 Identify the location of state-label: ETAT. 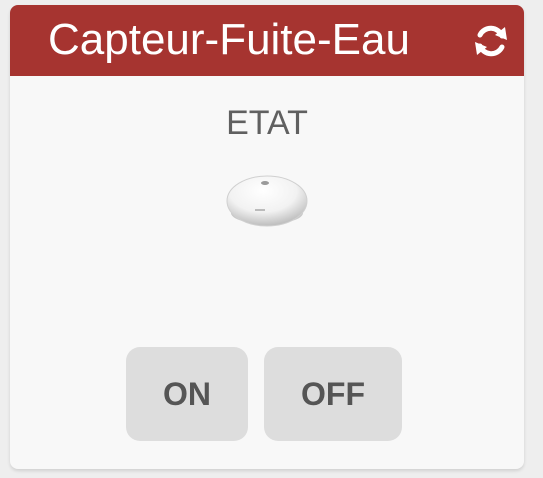
(267, 123).